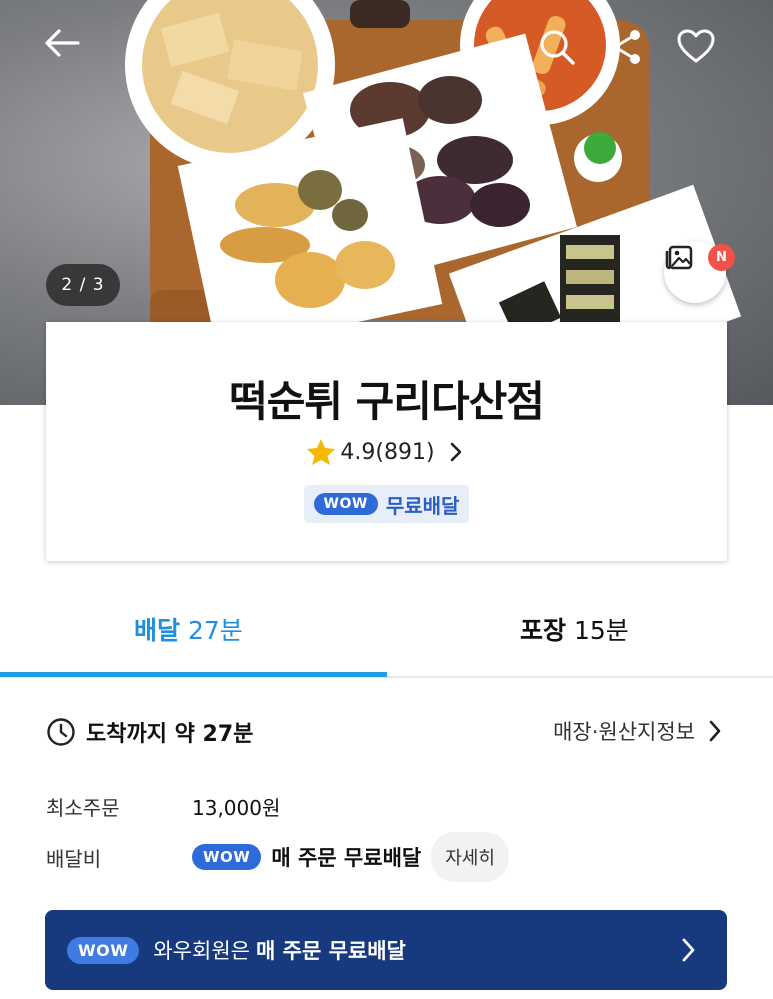 The image size is (773, 999). I want to click on banner-text: 와우회원은, so click(202, 951).